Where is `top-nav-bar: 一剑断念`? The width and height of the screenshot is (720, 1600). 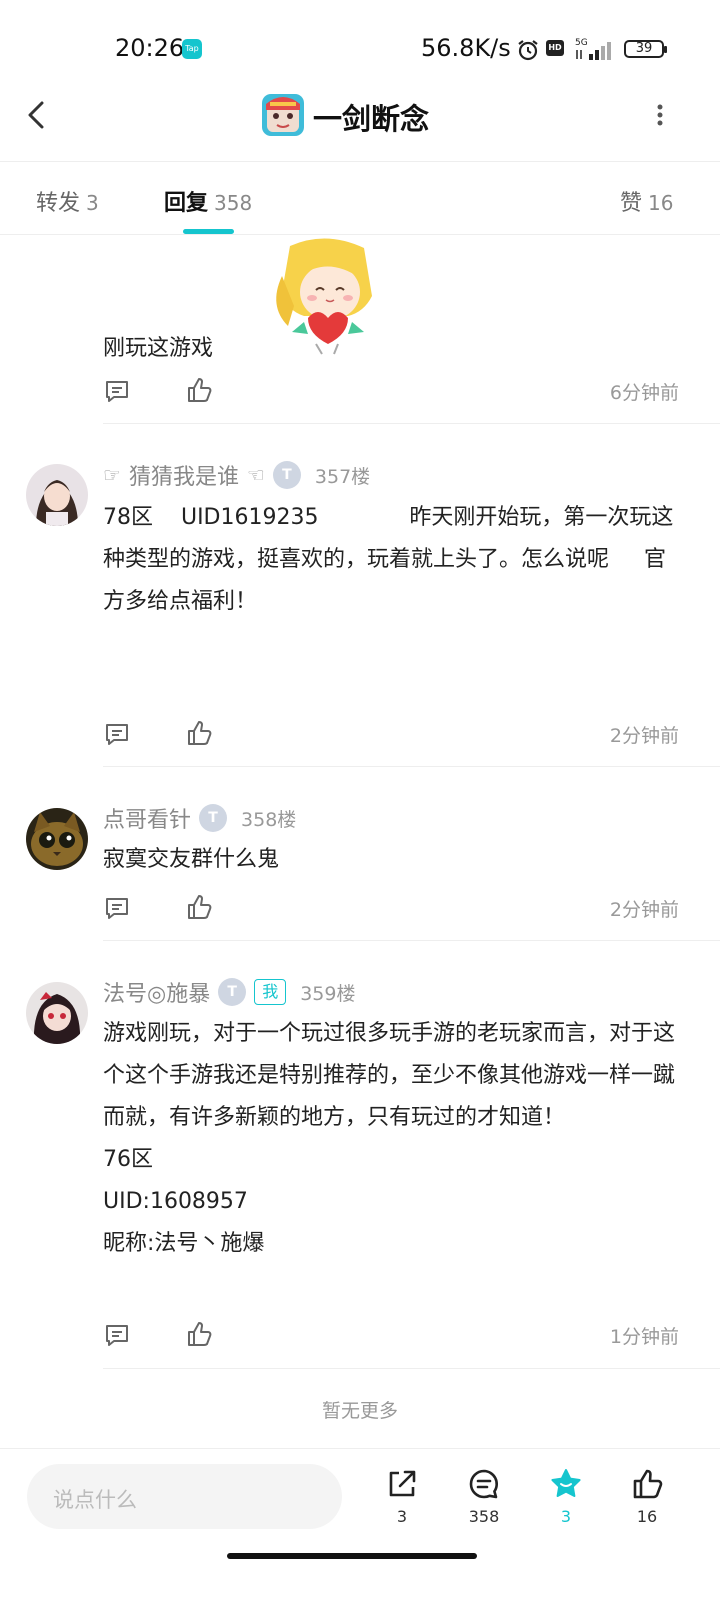
top-nav-bar: 一剑断念 is located at coordinates (360, 126).